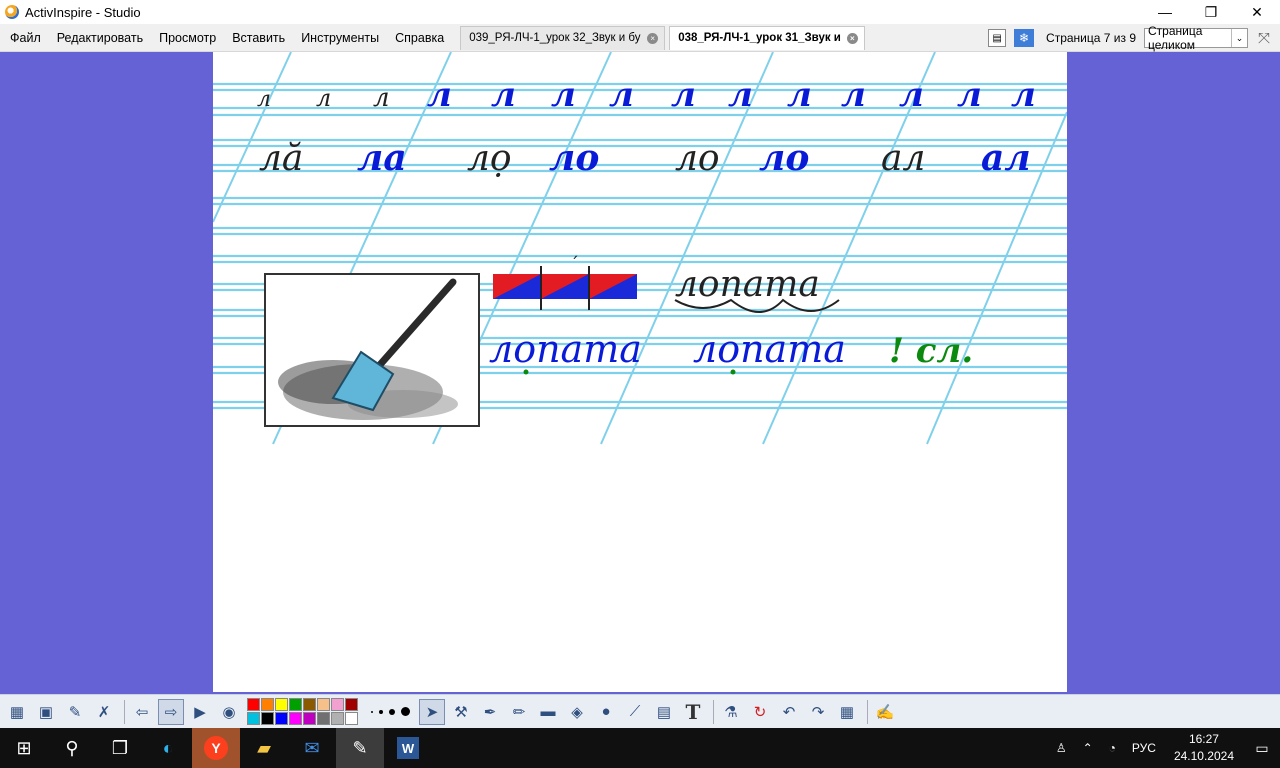  Describe the element at coordinates (75, 712) in the screenshot. I see `flipchart-icon: ✎` at that location.